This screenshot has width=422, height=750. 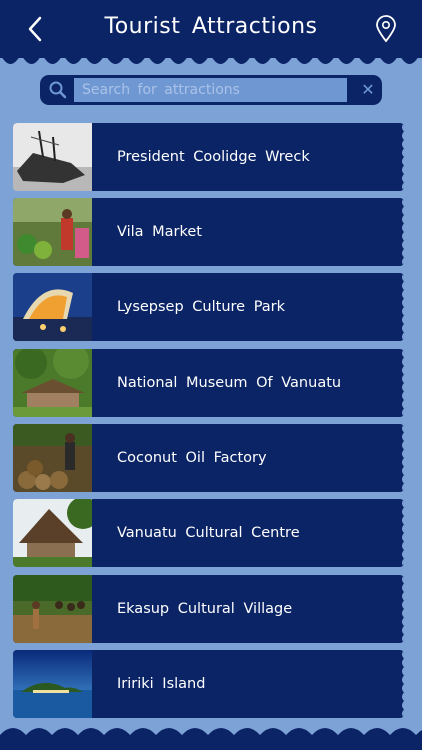 What do you see at coordinates (52, 684) in the screenshot?
I see `island-thumbnail` at bounding box center [52, 684].